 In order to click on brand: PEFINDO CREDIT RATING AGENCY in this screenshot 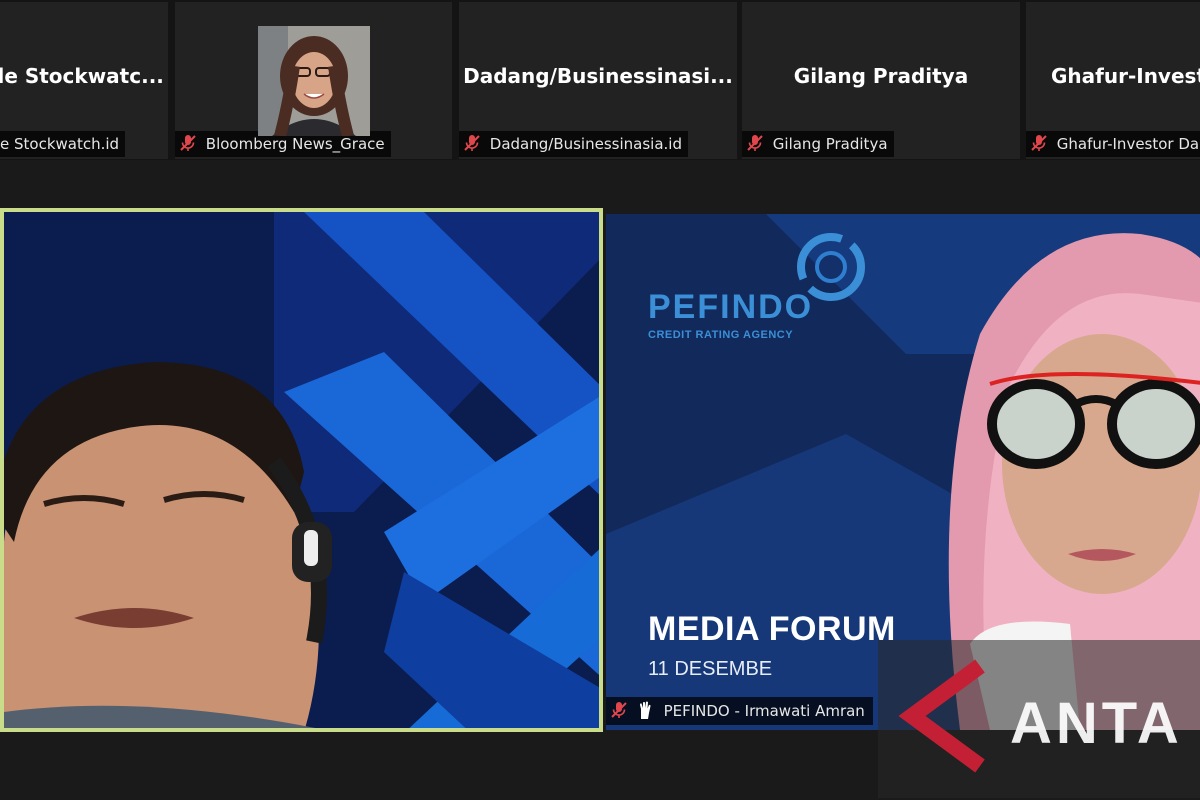, I will do `click(730, 314)`.